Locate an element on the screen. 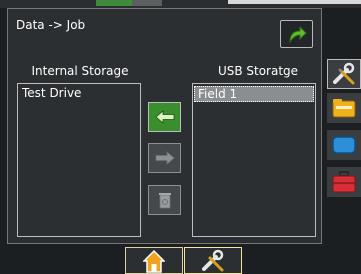 This screenshot has width=361, height=274. top-status-strip is located at coordinates (180, 4).